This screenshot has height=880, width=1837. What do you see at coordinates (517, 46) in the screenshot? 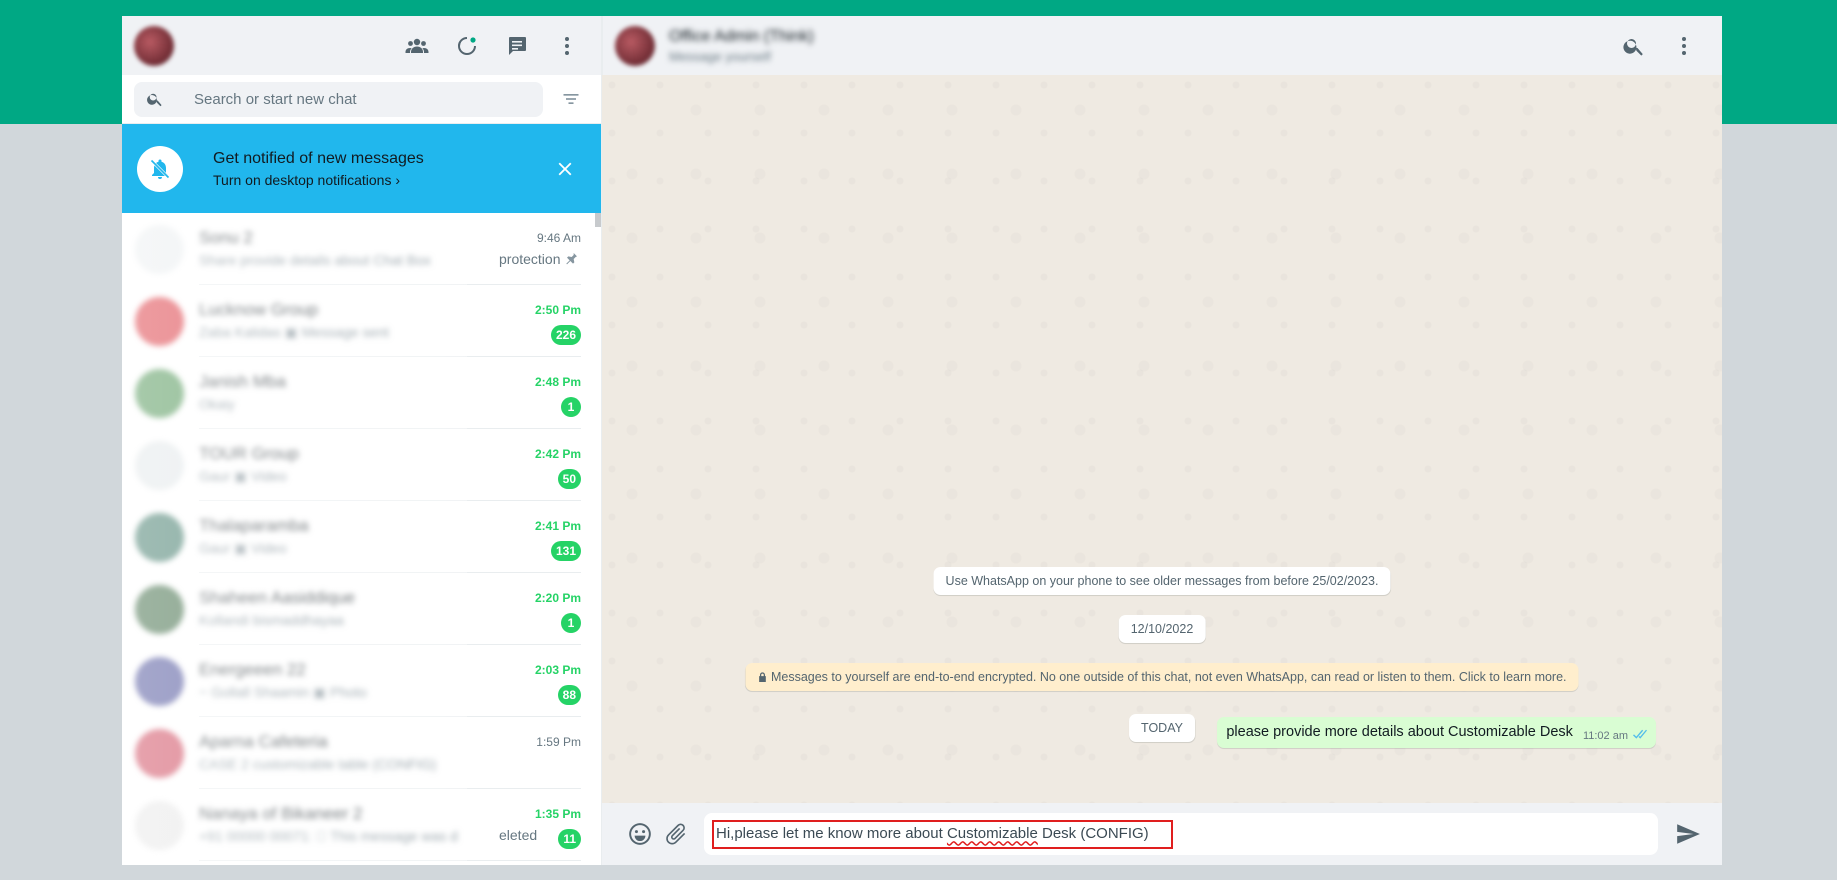
I see `new-chat-icon` at bounding box center [517, 46].